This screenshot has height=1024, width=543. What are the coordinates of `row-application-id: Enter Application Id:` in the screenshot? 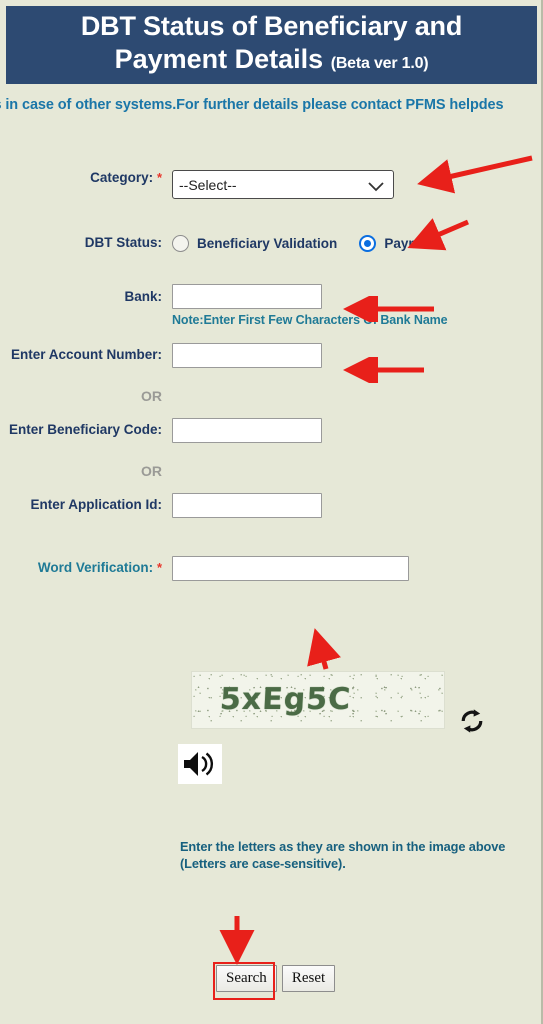 It's located at (271, 505).